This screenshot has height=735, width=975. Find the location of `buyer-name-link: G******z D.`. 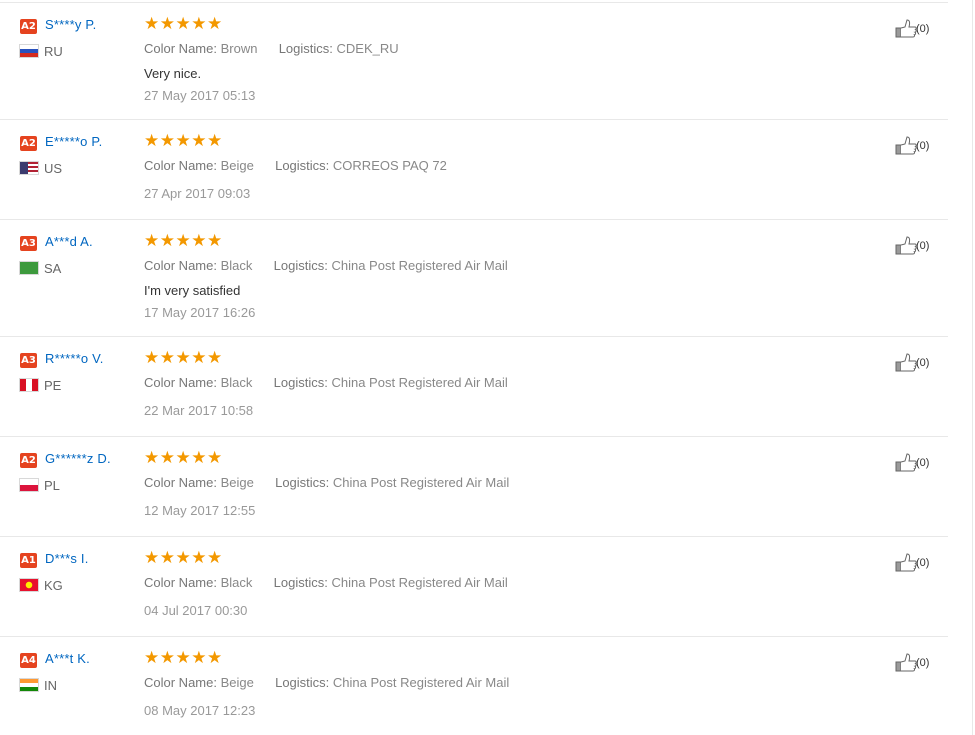

buyer-name-link: G******z D. is located at coordinates (78, 458).